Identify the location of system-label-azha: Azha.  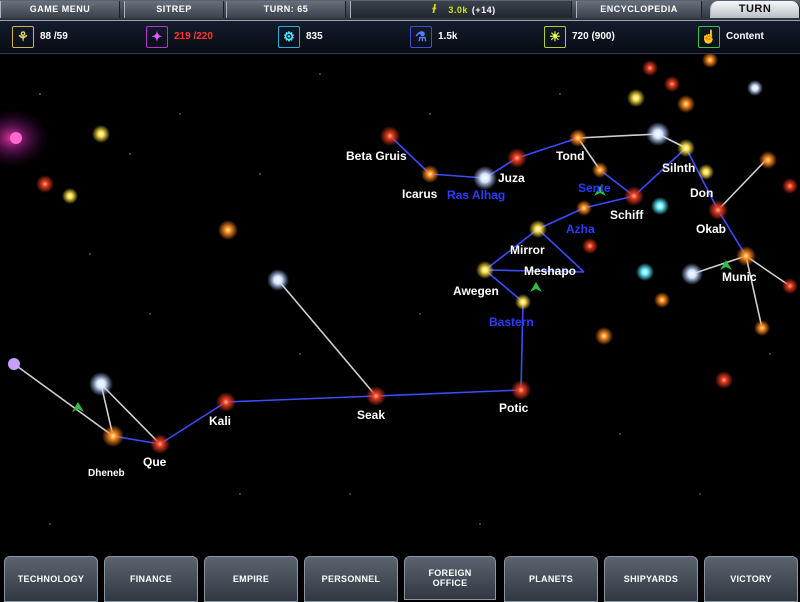
(580, 229).